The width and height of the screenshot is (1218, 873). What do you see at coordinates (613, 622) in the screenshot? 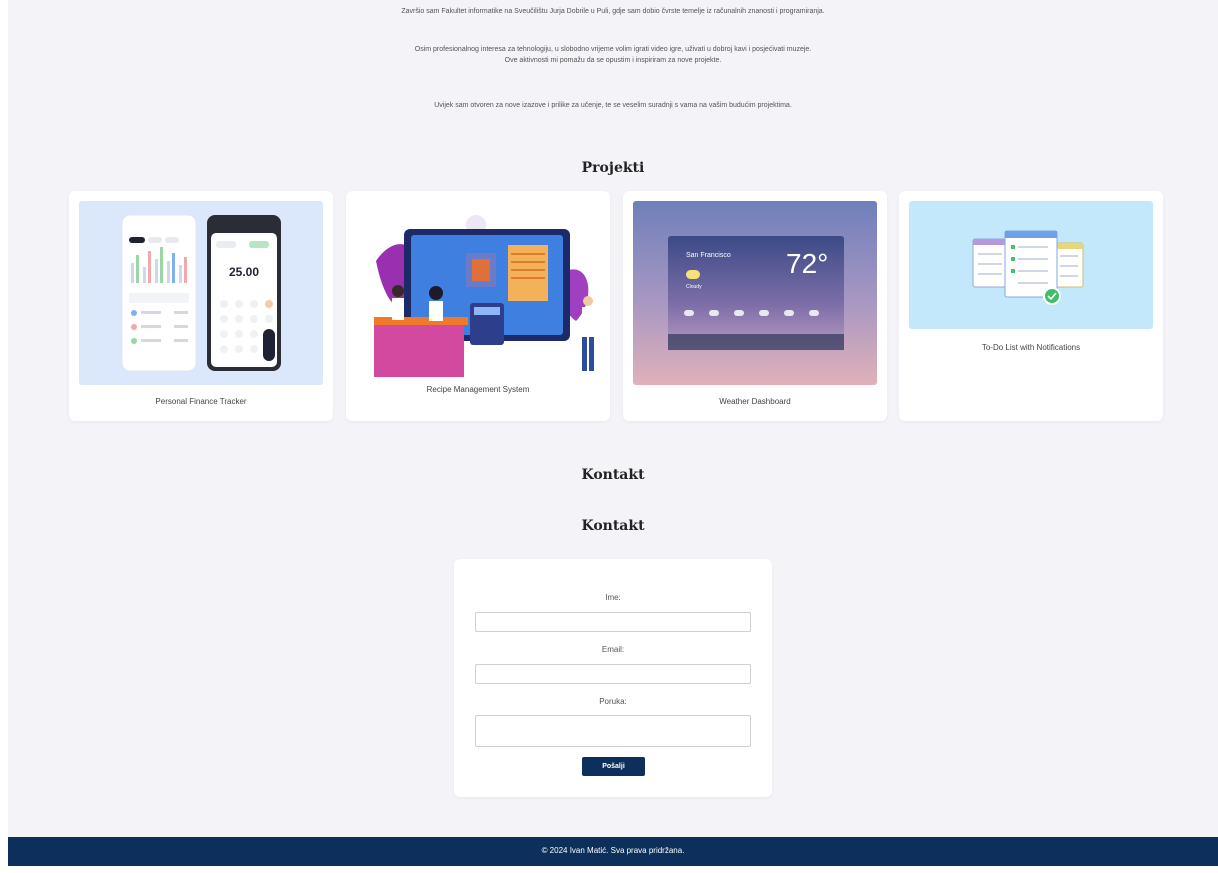
I see `name-field` at bounding box center [613, 622].